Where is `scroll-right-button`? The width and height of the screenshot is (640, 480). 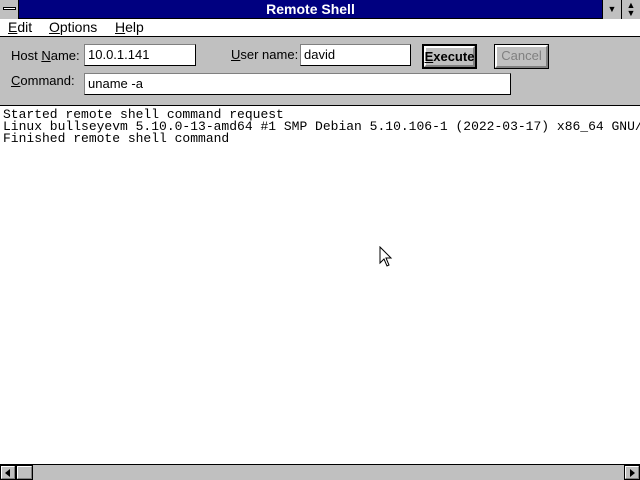 scroll-right-button is located at coordinates (632, 472).